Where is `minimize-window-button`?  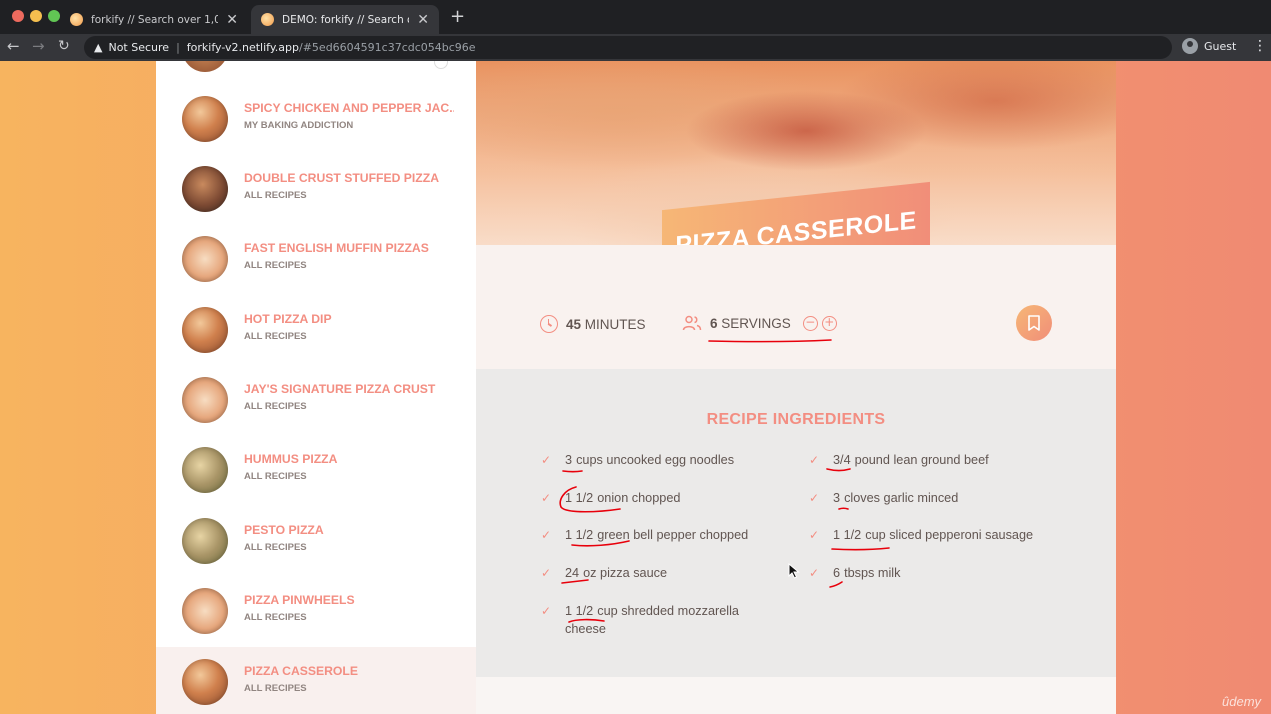
minimize-window-button is located at coordinates (36, 16).